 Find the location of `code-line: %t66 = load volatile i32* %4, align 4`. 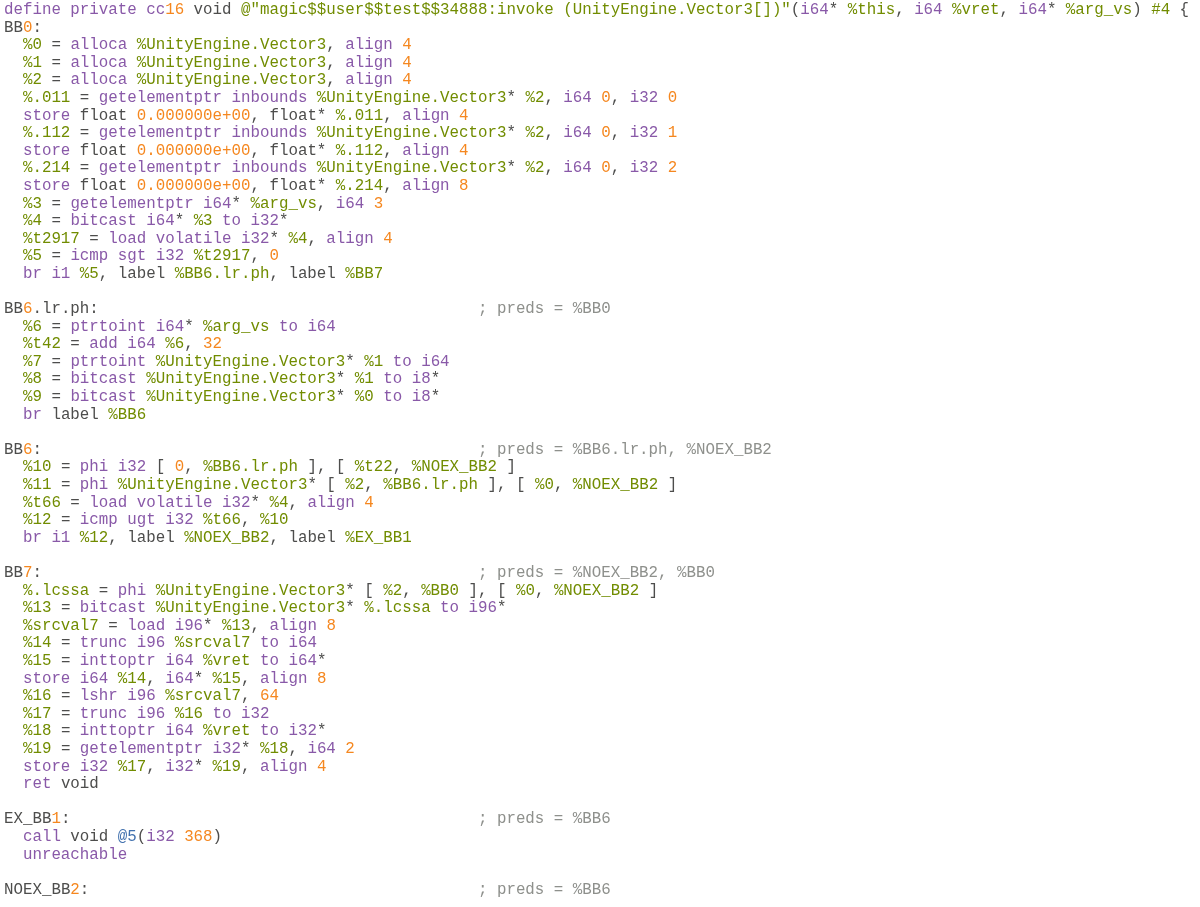

code-line: %t66 = load volatile i32* %4, align 4 is located at coordinates (198, 503).